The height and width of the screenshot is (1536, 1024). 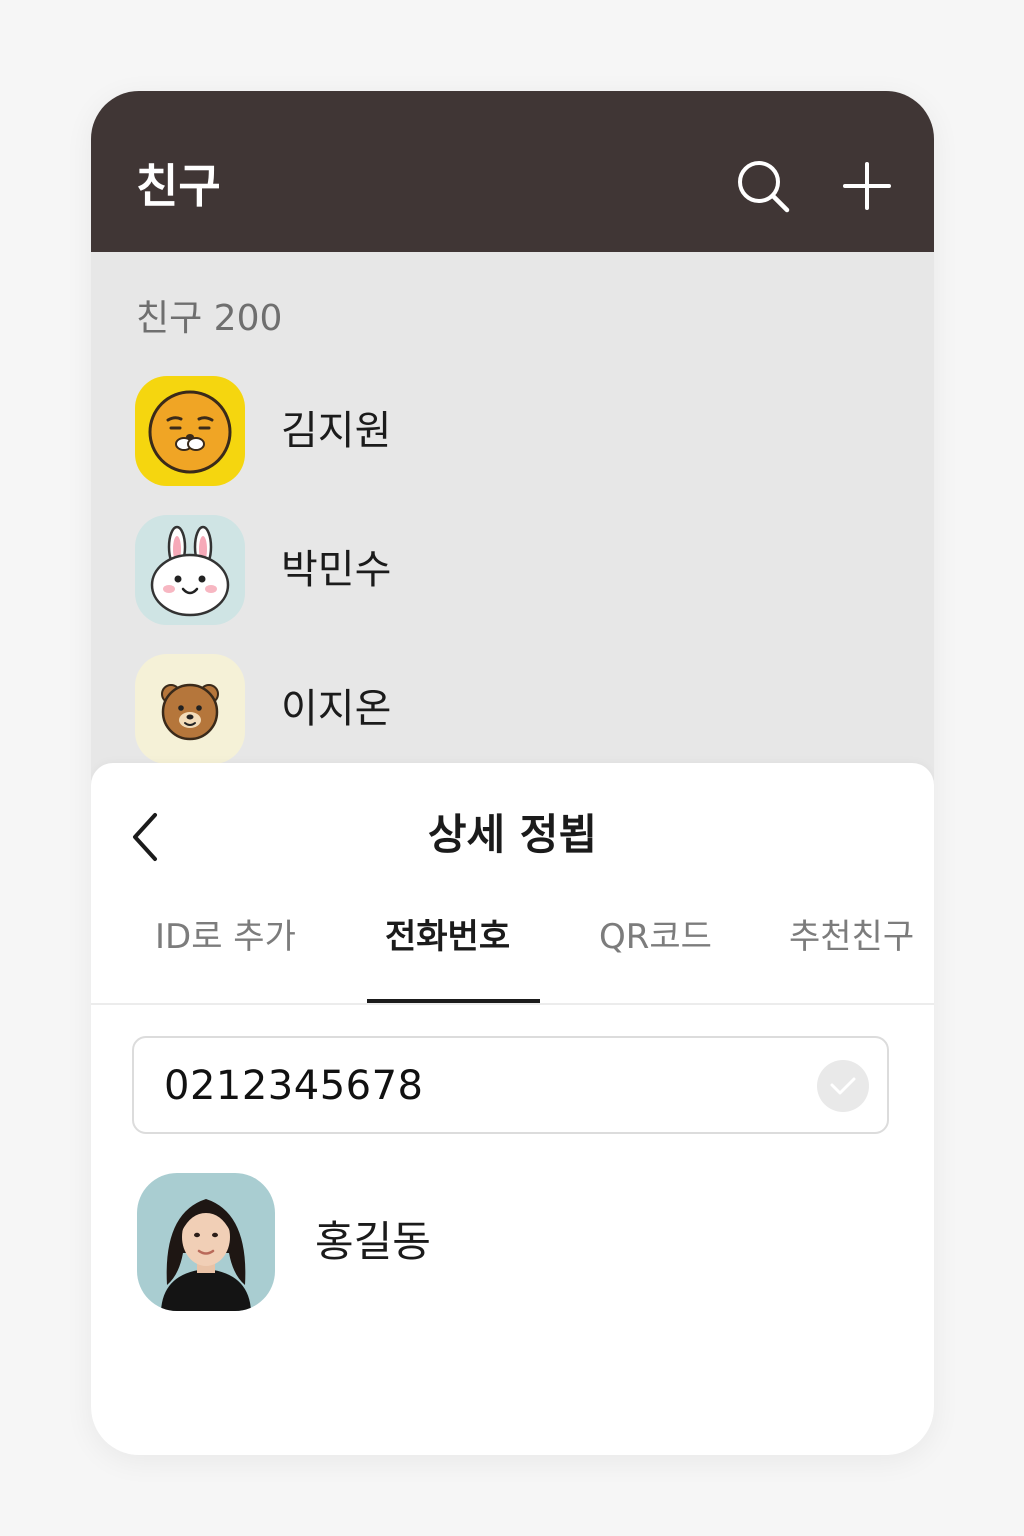 What do you see at coordinates (851, 937) in the screenshot?
I see `tab-recommended: 추천친구` at bounding box center [851, 937].